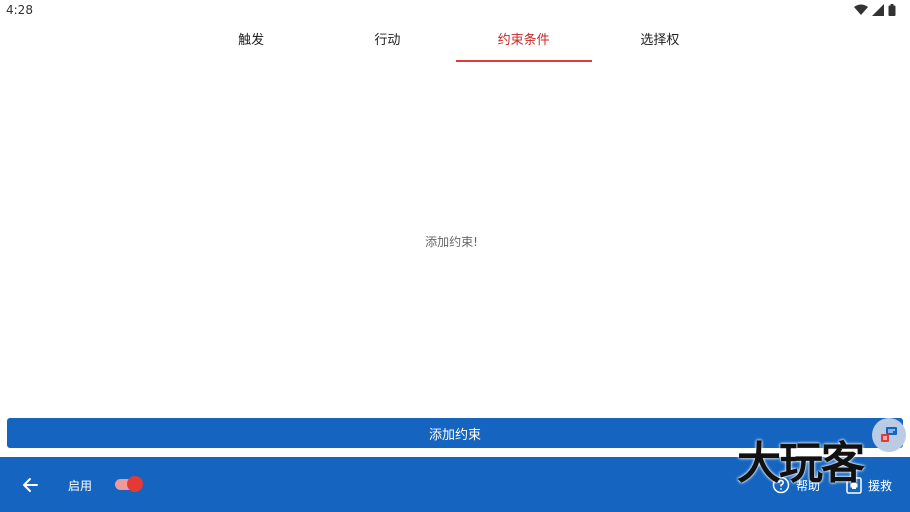 The image size is (910, 512). I want to click on enable-label: 启用, so click(80, 486).